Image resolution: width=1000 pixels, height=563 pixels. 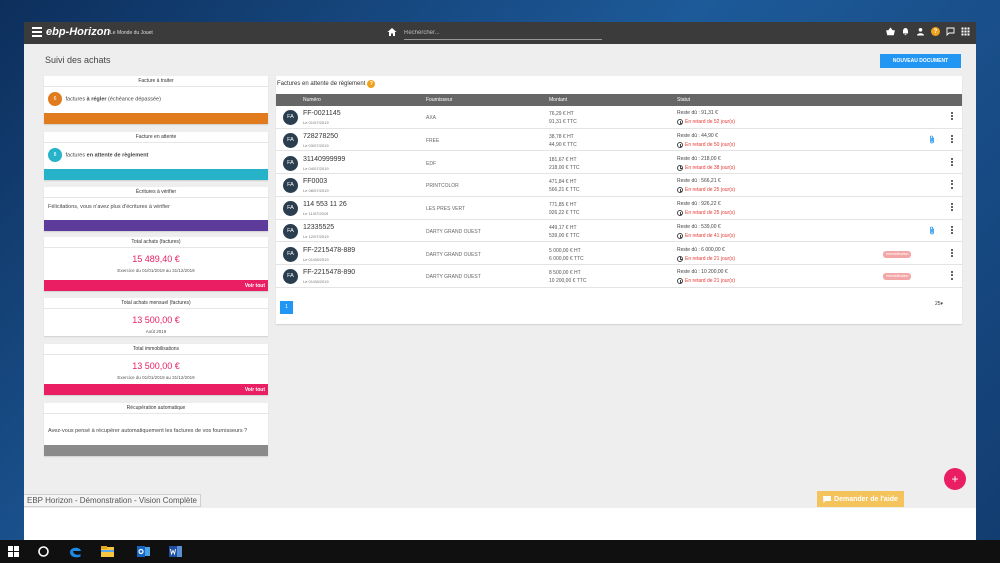 What do you see at coordinates (699, 204) in the screenshot?
I see `remaining-due: Reste dû : 926,22 €` at bounding box center [699, 204].